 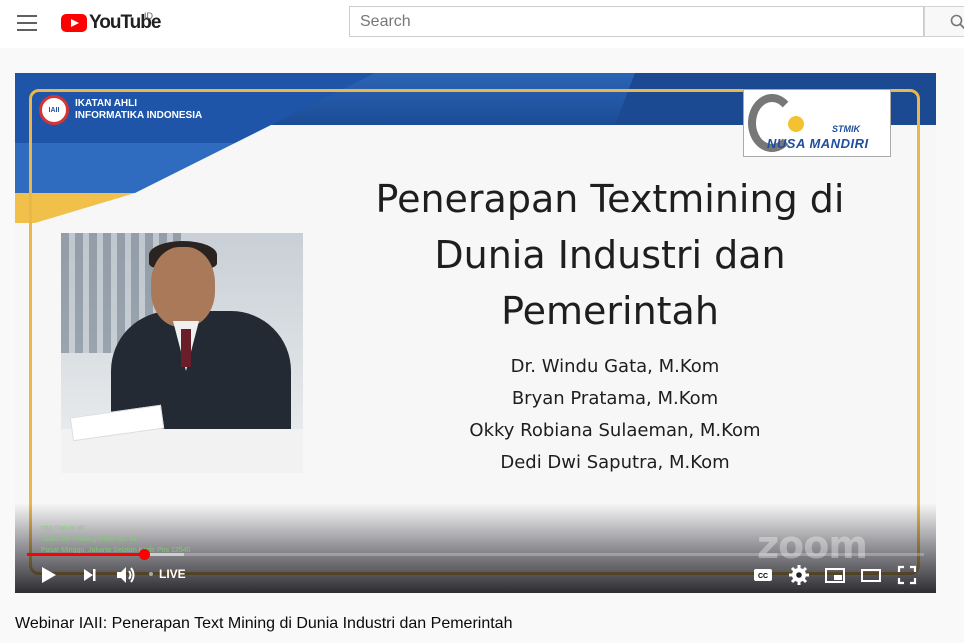 What do you see at coordinates (957, 22) in the screenshot?
I see `search-icon` at bounding box center [957, 22].